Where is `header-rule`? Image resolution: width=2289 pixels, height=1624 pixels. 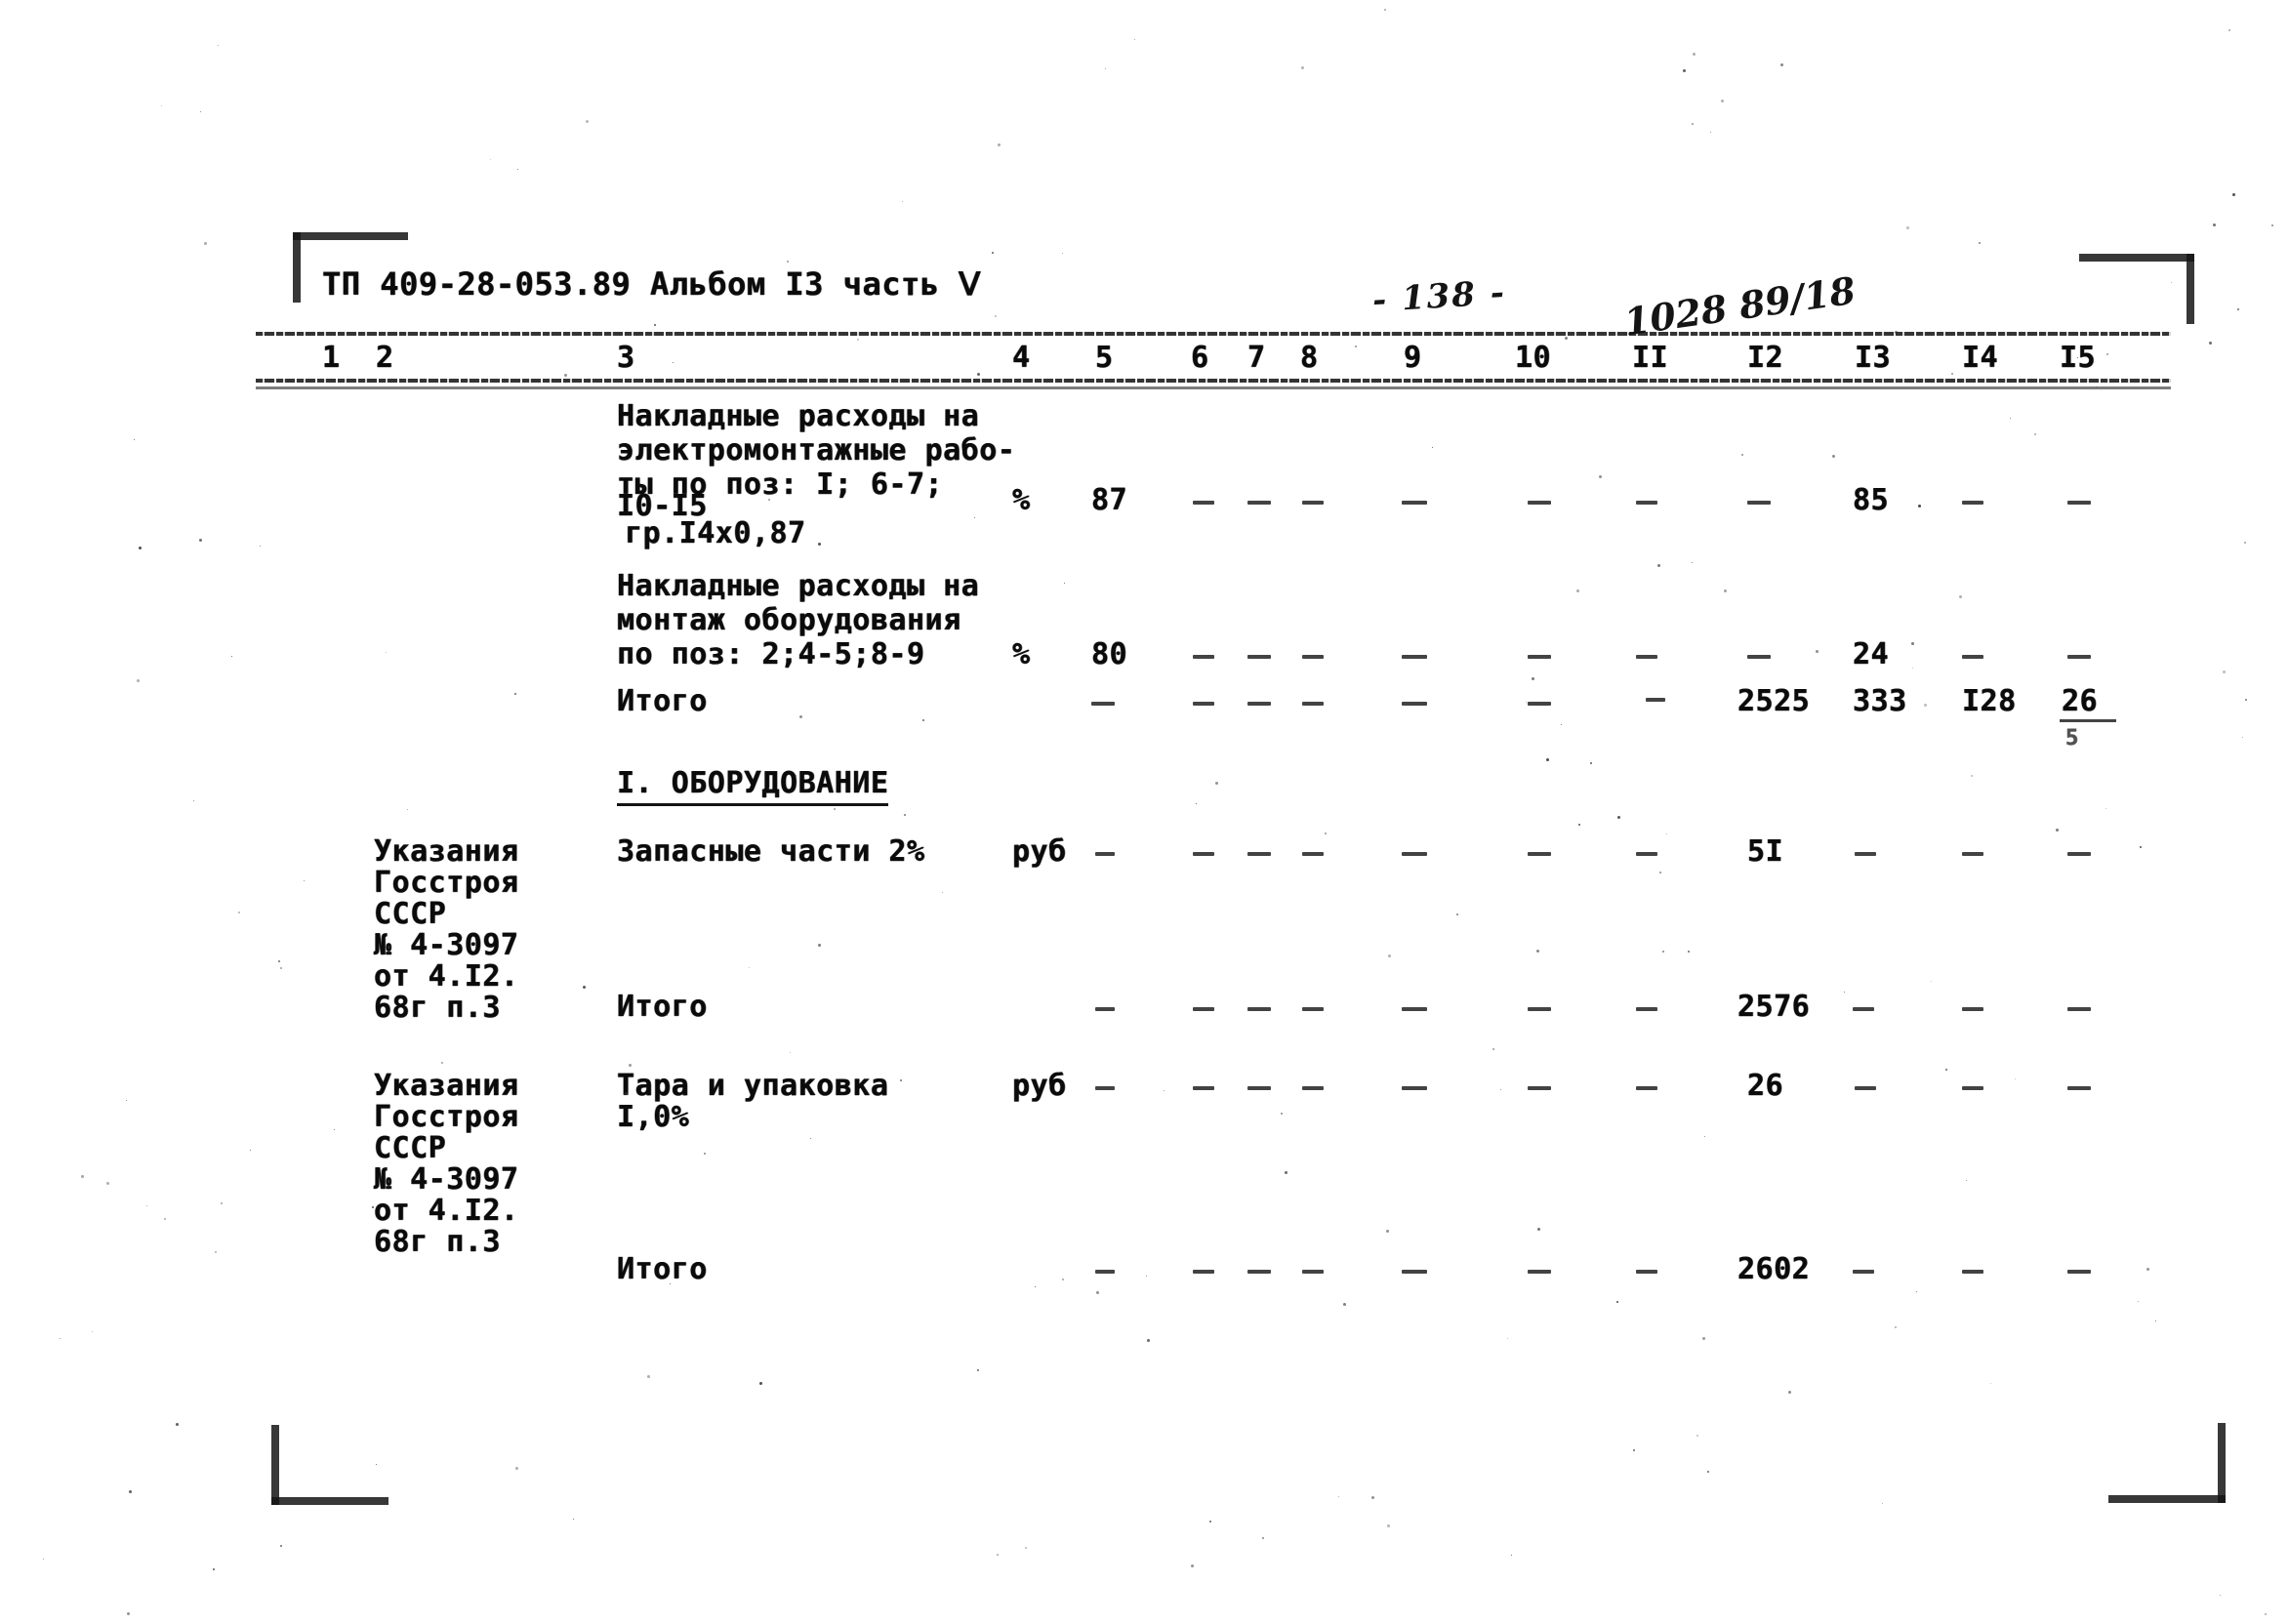 header-rule is located at coordinates (1213, 334).